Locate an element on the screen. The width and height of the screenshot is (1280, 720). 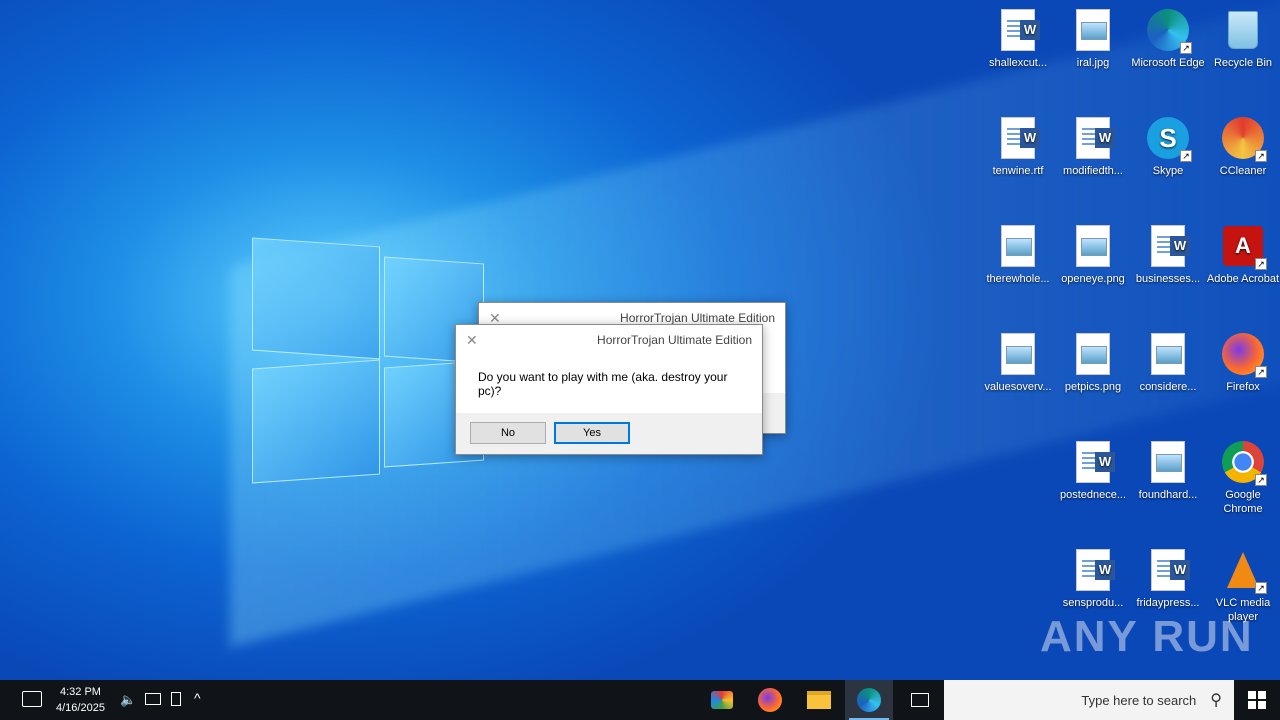
desktop-icon-tenwine-rtf: tenwine.rtf is located at coordinates (1018, 147).